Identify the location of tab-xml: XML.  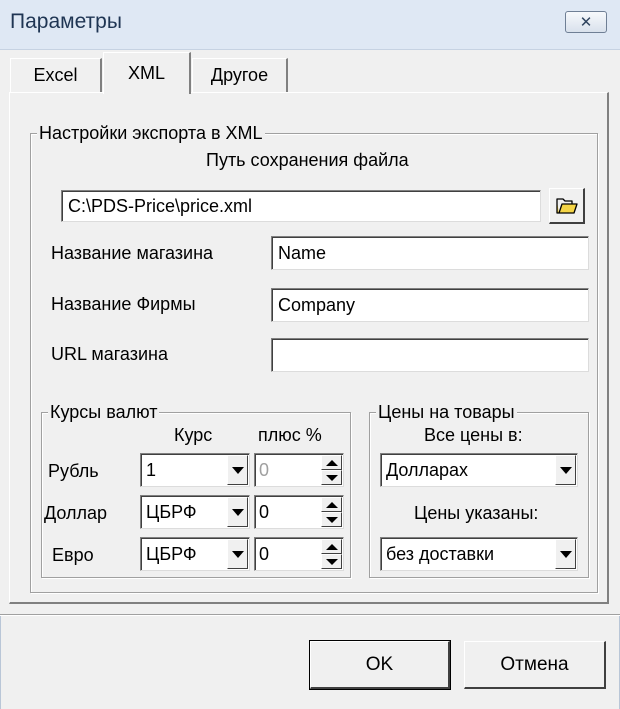
(147, 73).